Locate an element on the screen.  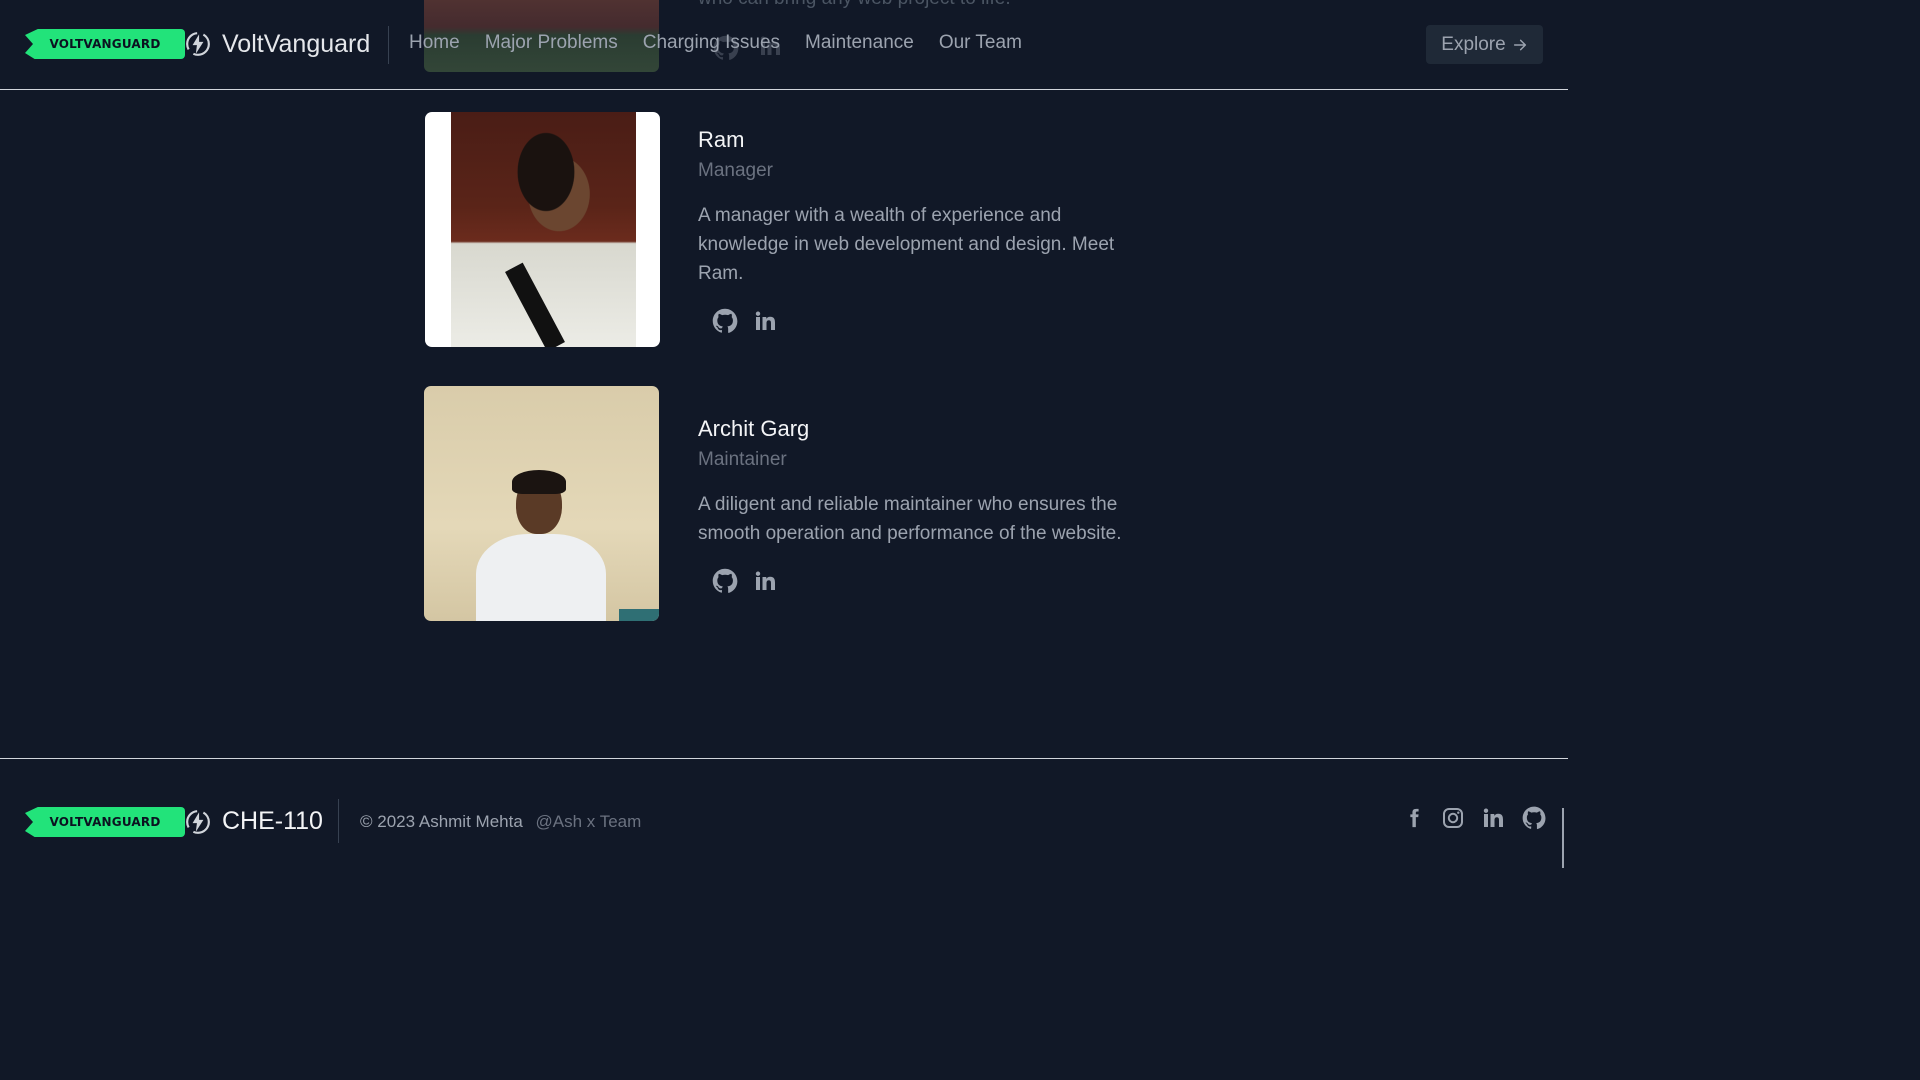
nav-maintenance: Maintenance is located at coordinates (859, 43).